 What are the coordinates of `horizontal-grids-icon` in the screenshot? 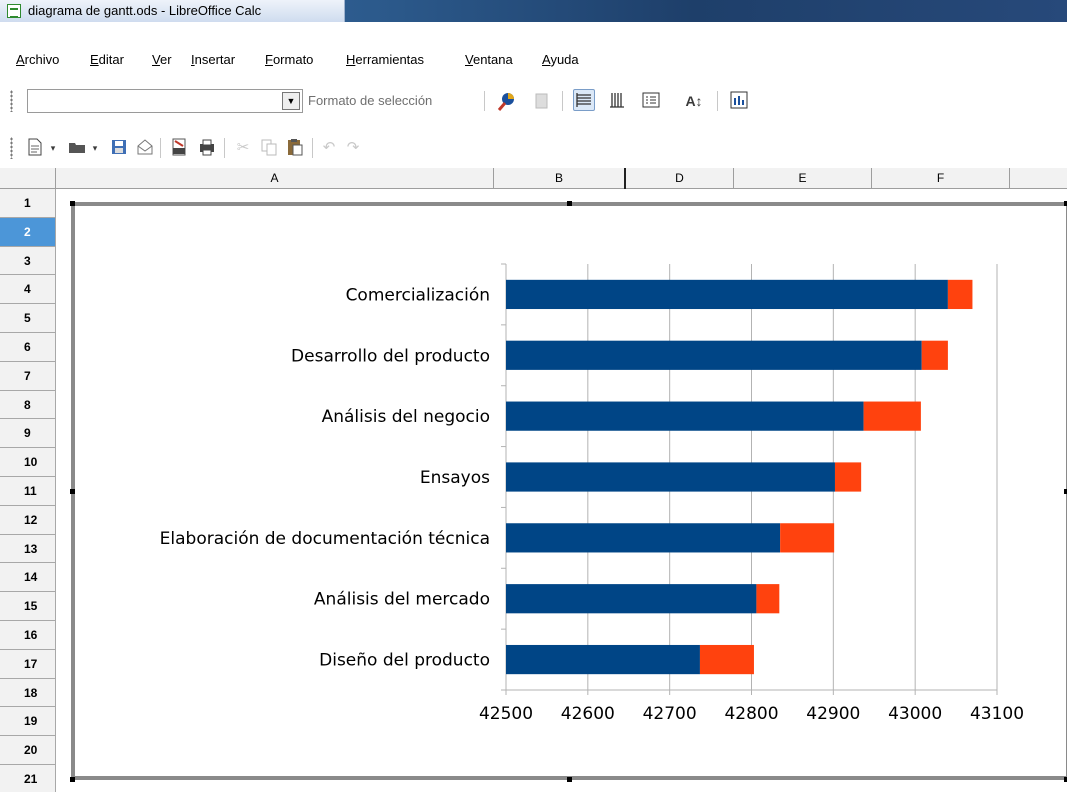 It's located at (584, 100).